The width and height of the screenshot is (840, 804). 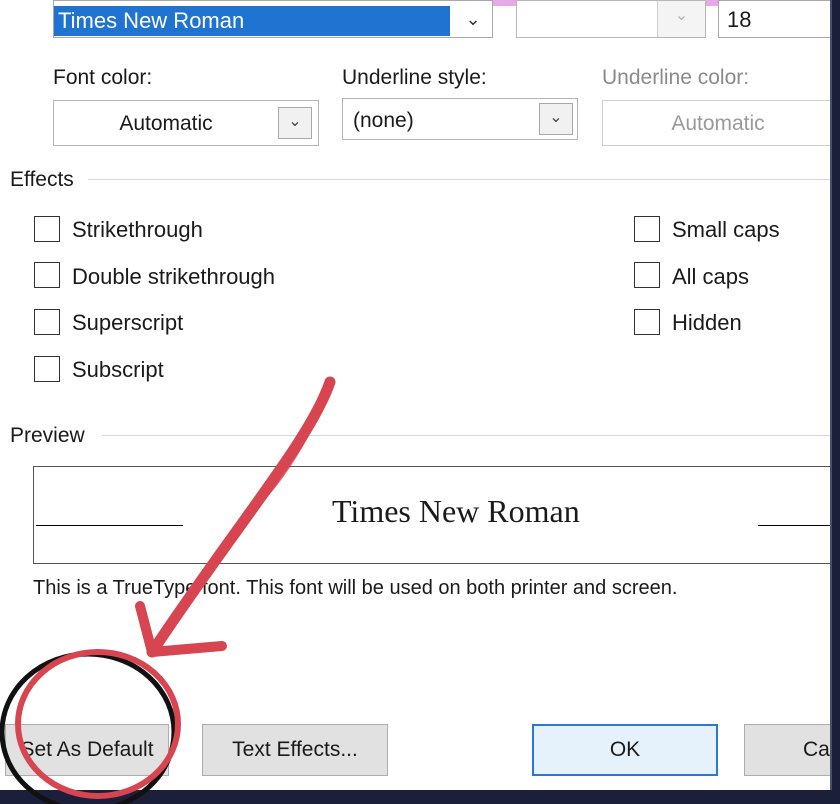 What do you see at coordinates (235, 517) in the screenshot?
I see `annotation-arrow` at bounding box center [235, 517].